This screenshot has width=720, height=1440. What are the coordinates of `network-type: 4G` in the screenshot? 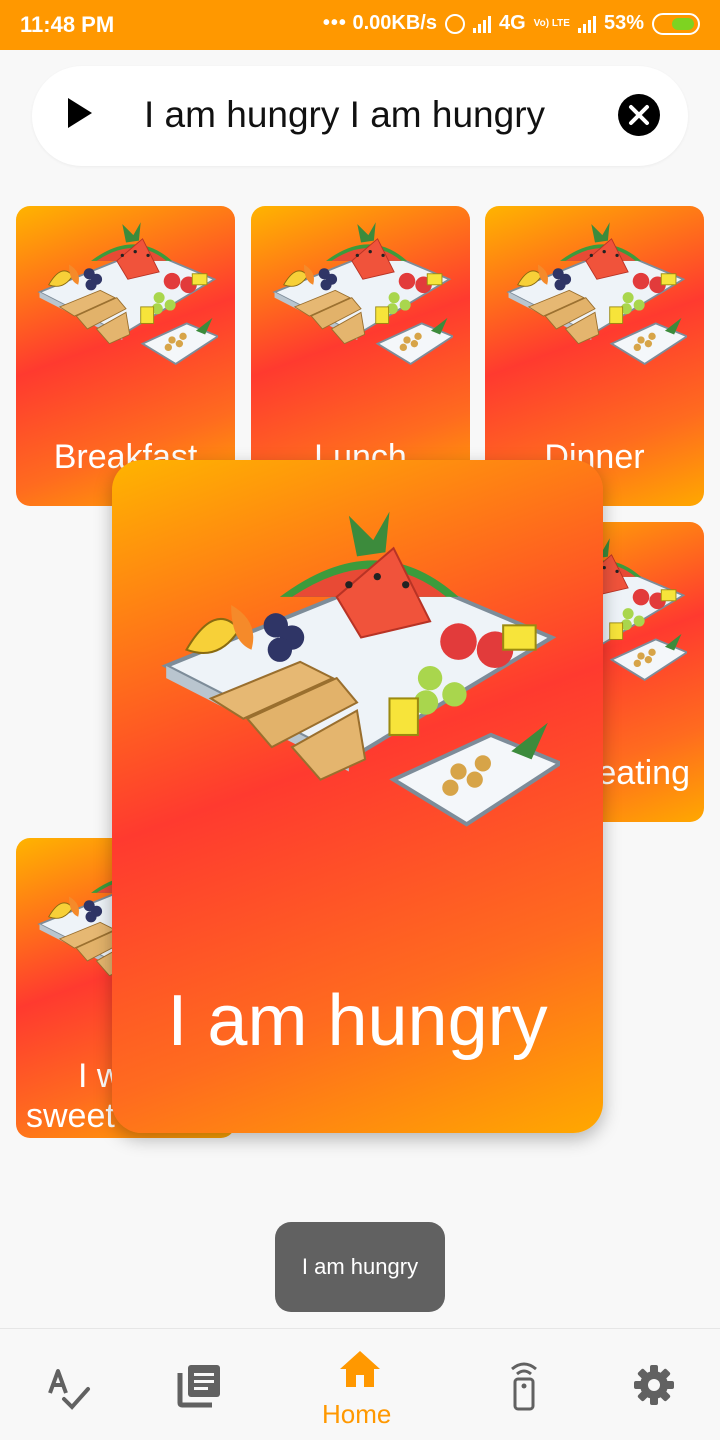 It's located at (512, 23).